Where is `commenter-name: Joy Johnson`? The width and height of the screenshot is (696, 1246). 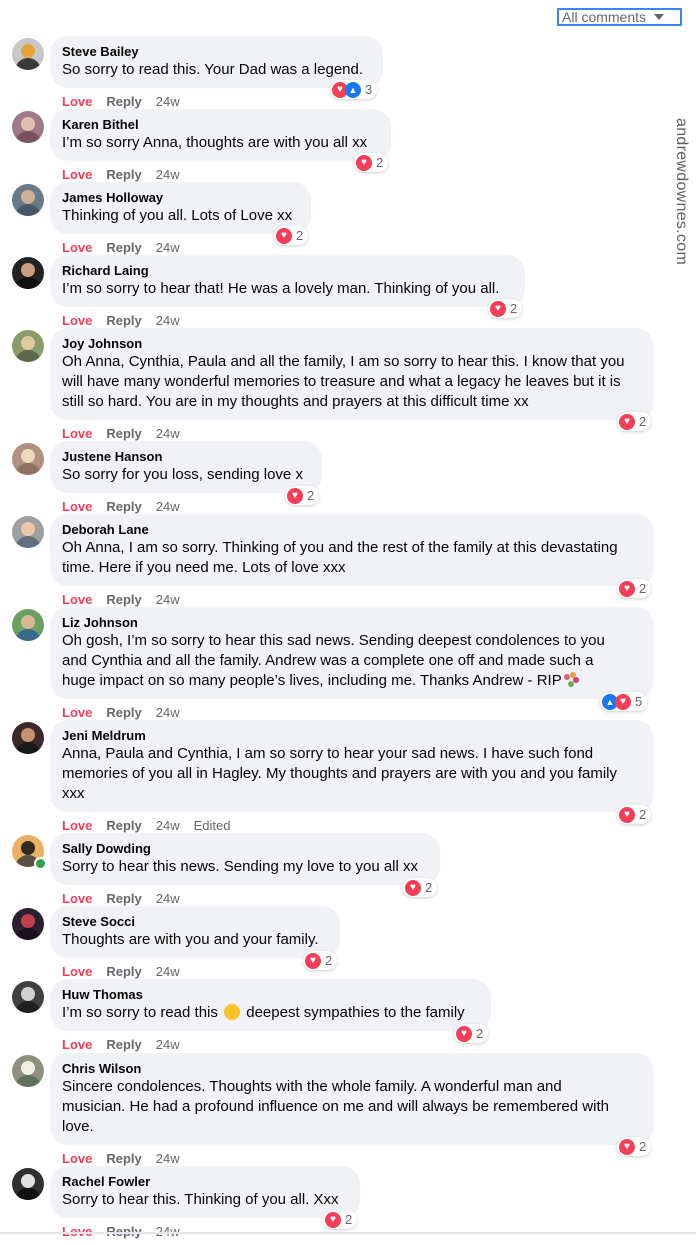 commenter-name: Joy Johnson is located at coordinates (352, 343).